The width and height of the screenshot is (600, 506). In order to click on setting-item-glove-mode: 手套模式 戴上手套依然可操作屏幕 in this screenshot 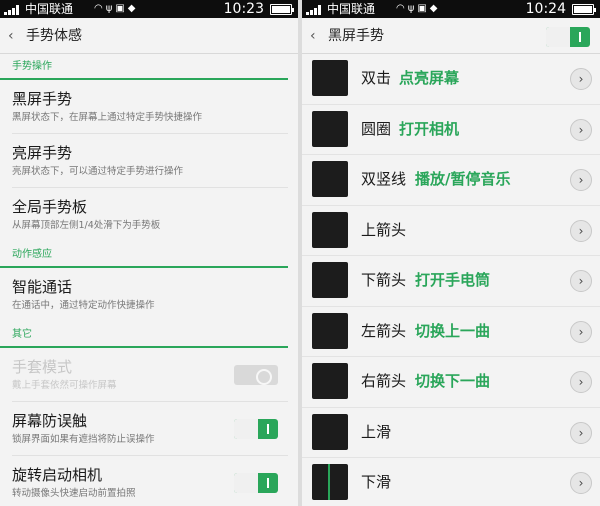, I will do `click(150, 375)`.